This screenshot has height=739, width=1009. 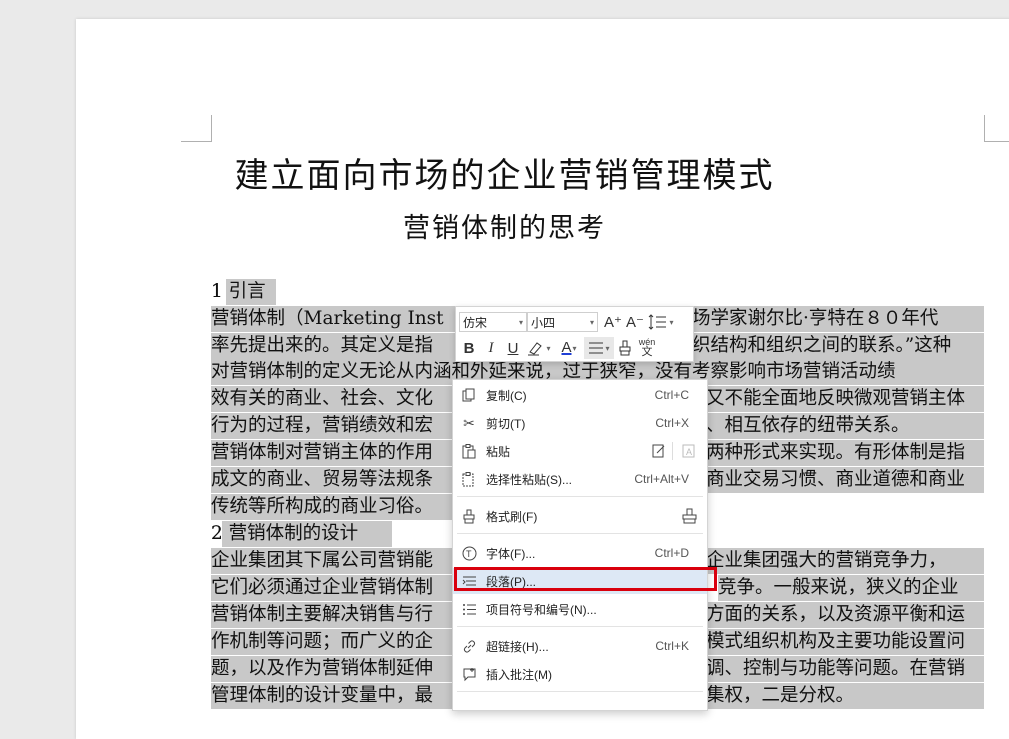 I want to click on copy-icon, so click(x=469, y=395).